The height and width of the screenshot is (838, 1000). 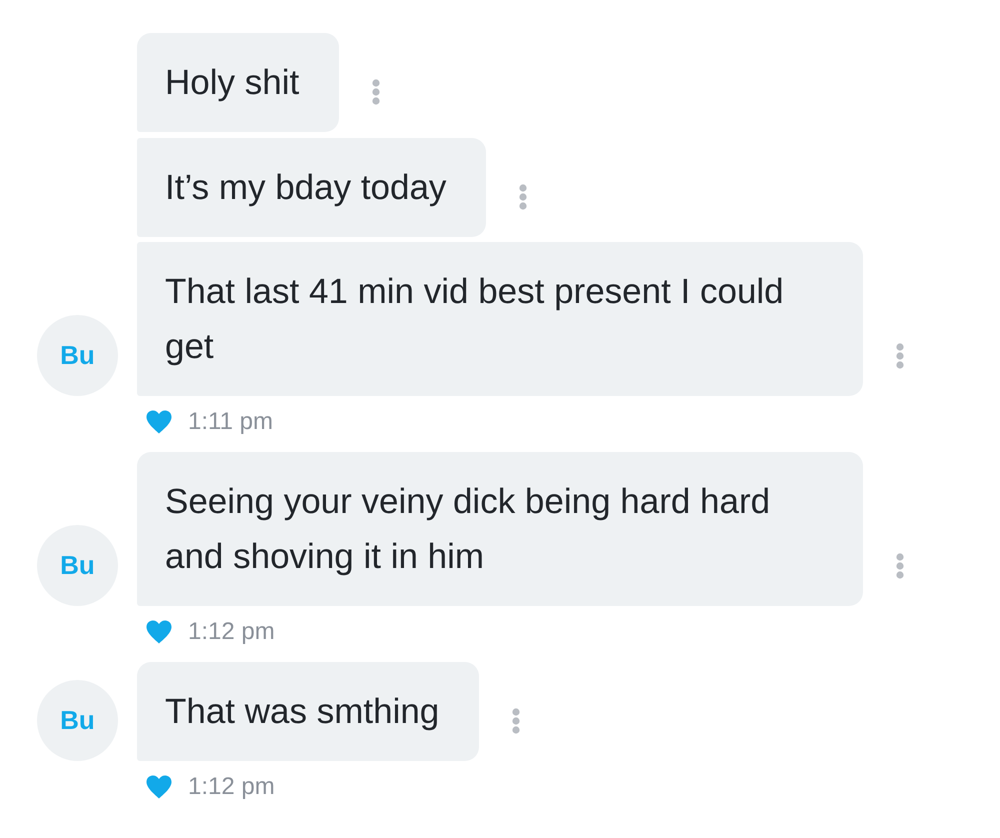 What do you see at coordinates (308, 711) in the screenshot?
I see `message-bubble: That was smthing` at bounding box center [308, 711].